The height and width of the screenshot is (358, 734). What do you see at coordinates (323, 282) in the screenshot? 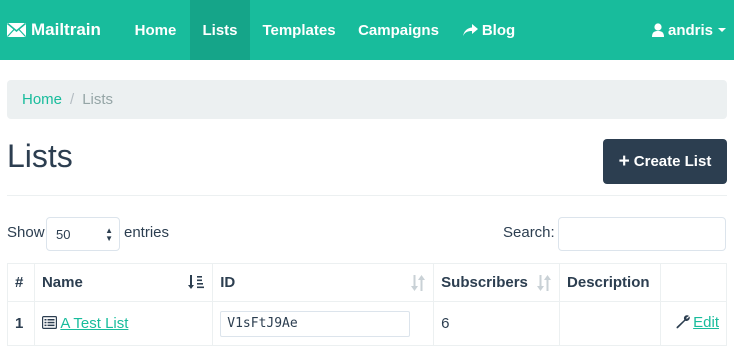
I see `header-id: ID` at bounding box center [323, 282].